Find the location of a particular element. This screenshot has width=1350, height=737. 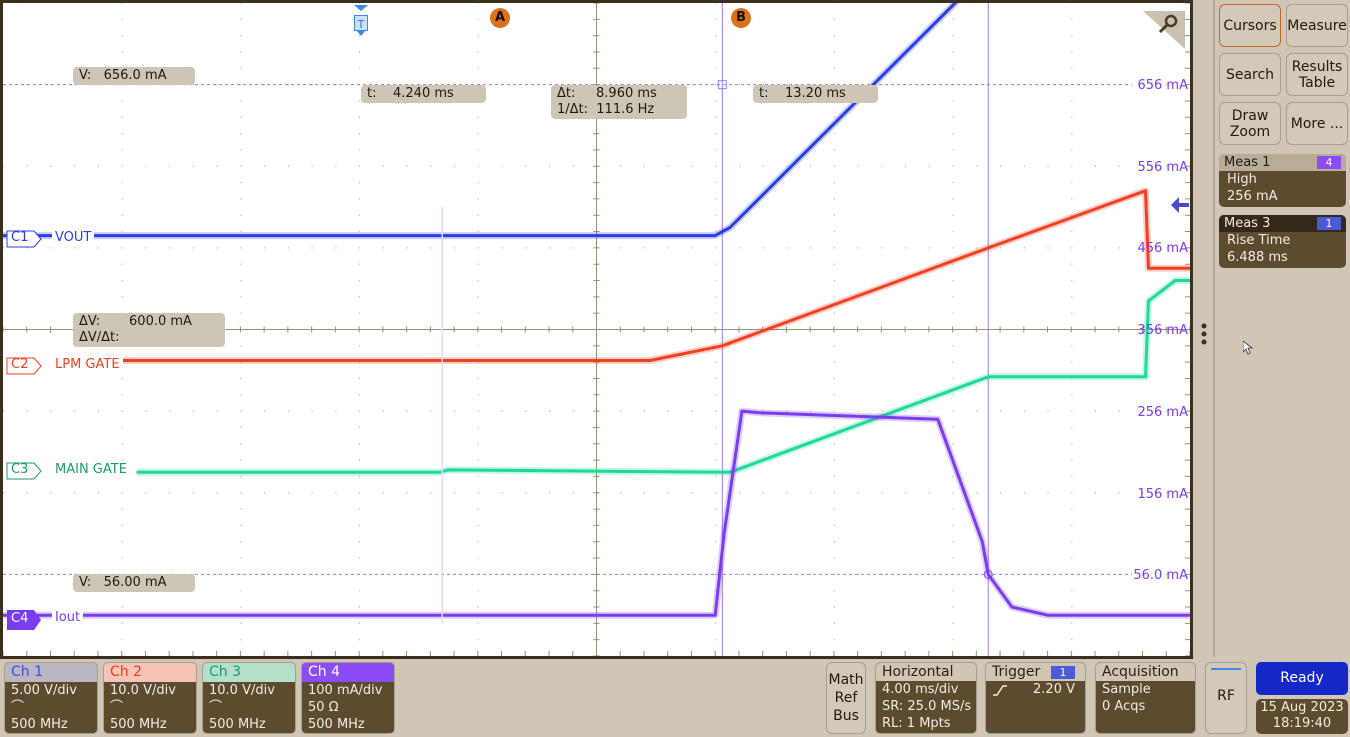

channel-2-scale: 10.0 V/div is located at coordinates (143, 690).